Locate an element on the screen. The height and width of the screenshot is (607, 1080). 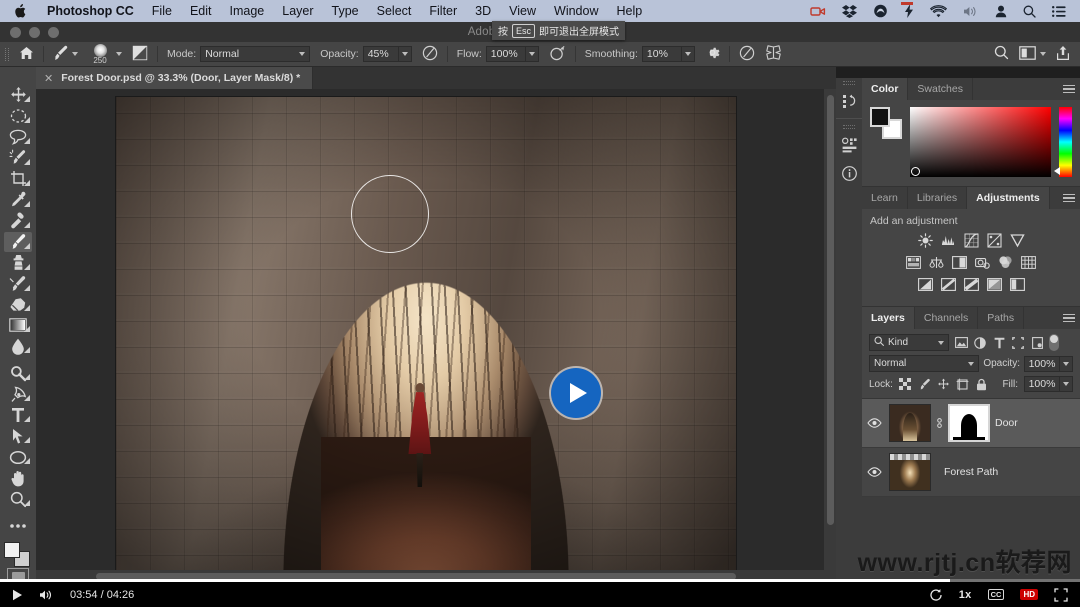
tab-libraries: Libraries is located at coordinates (938, 198).